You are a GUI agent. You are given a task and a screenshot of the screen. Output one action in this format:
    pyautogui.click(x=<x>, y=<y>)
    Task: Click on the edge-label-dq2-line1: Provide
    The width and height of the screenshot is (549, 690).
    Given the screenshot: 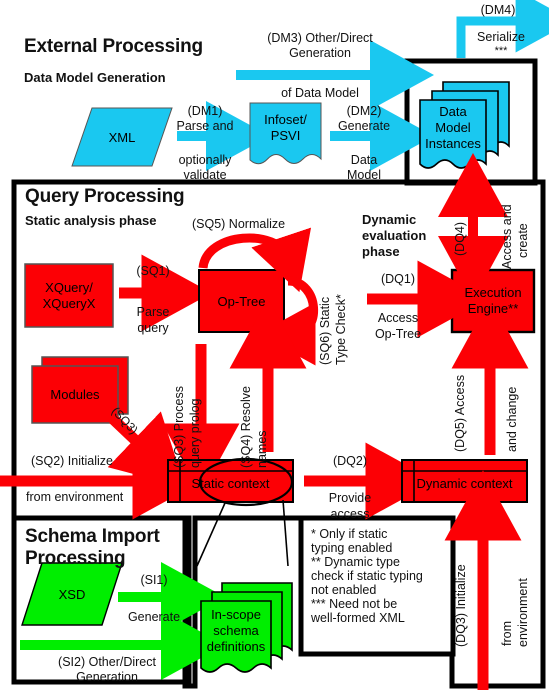 What is the action you would take?
    pyautogui.click(x=350, y=498)
    